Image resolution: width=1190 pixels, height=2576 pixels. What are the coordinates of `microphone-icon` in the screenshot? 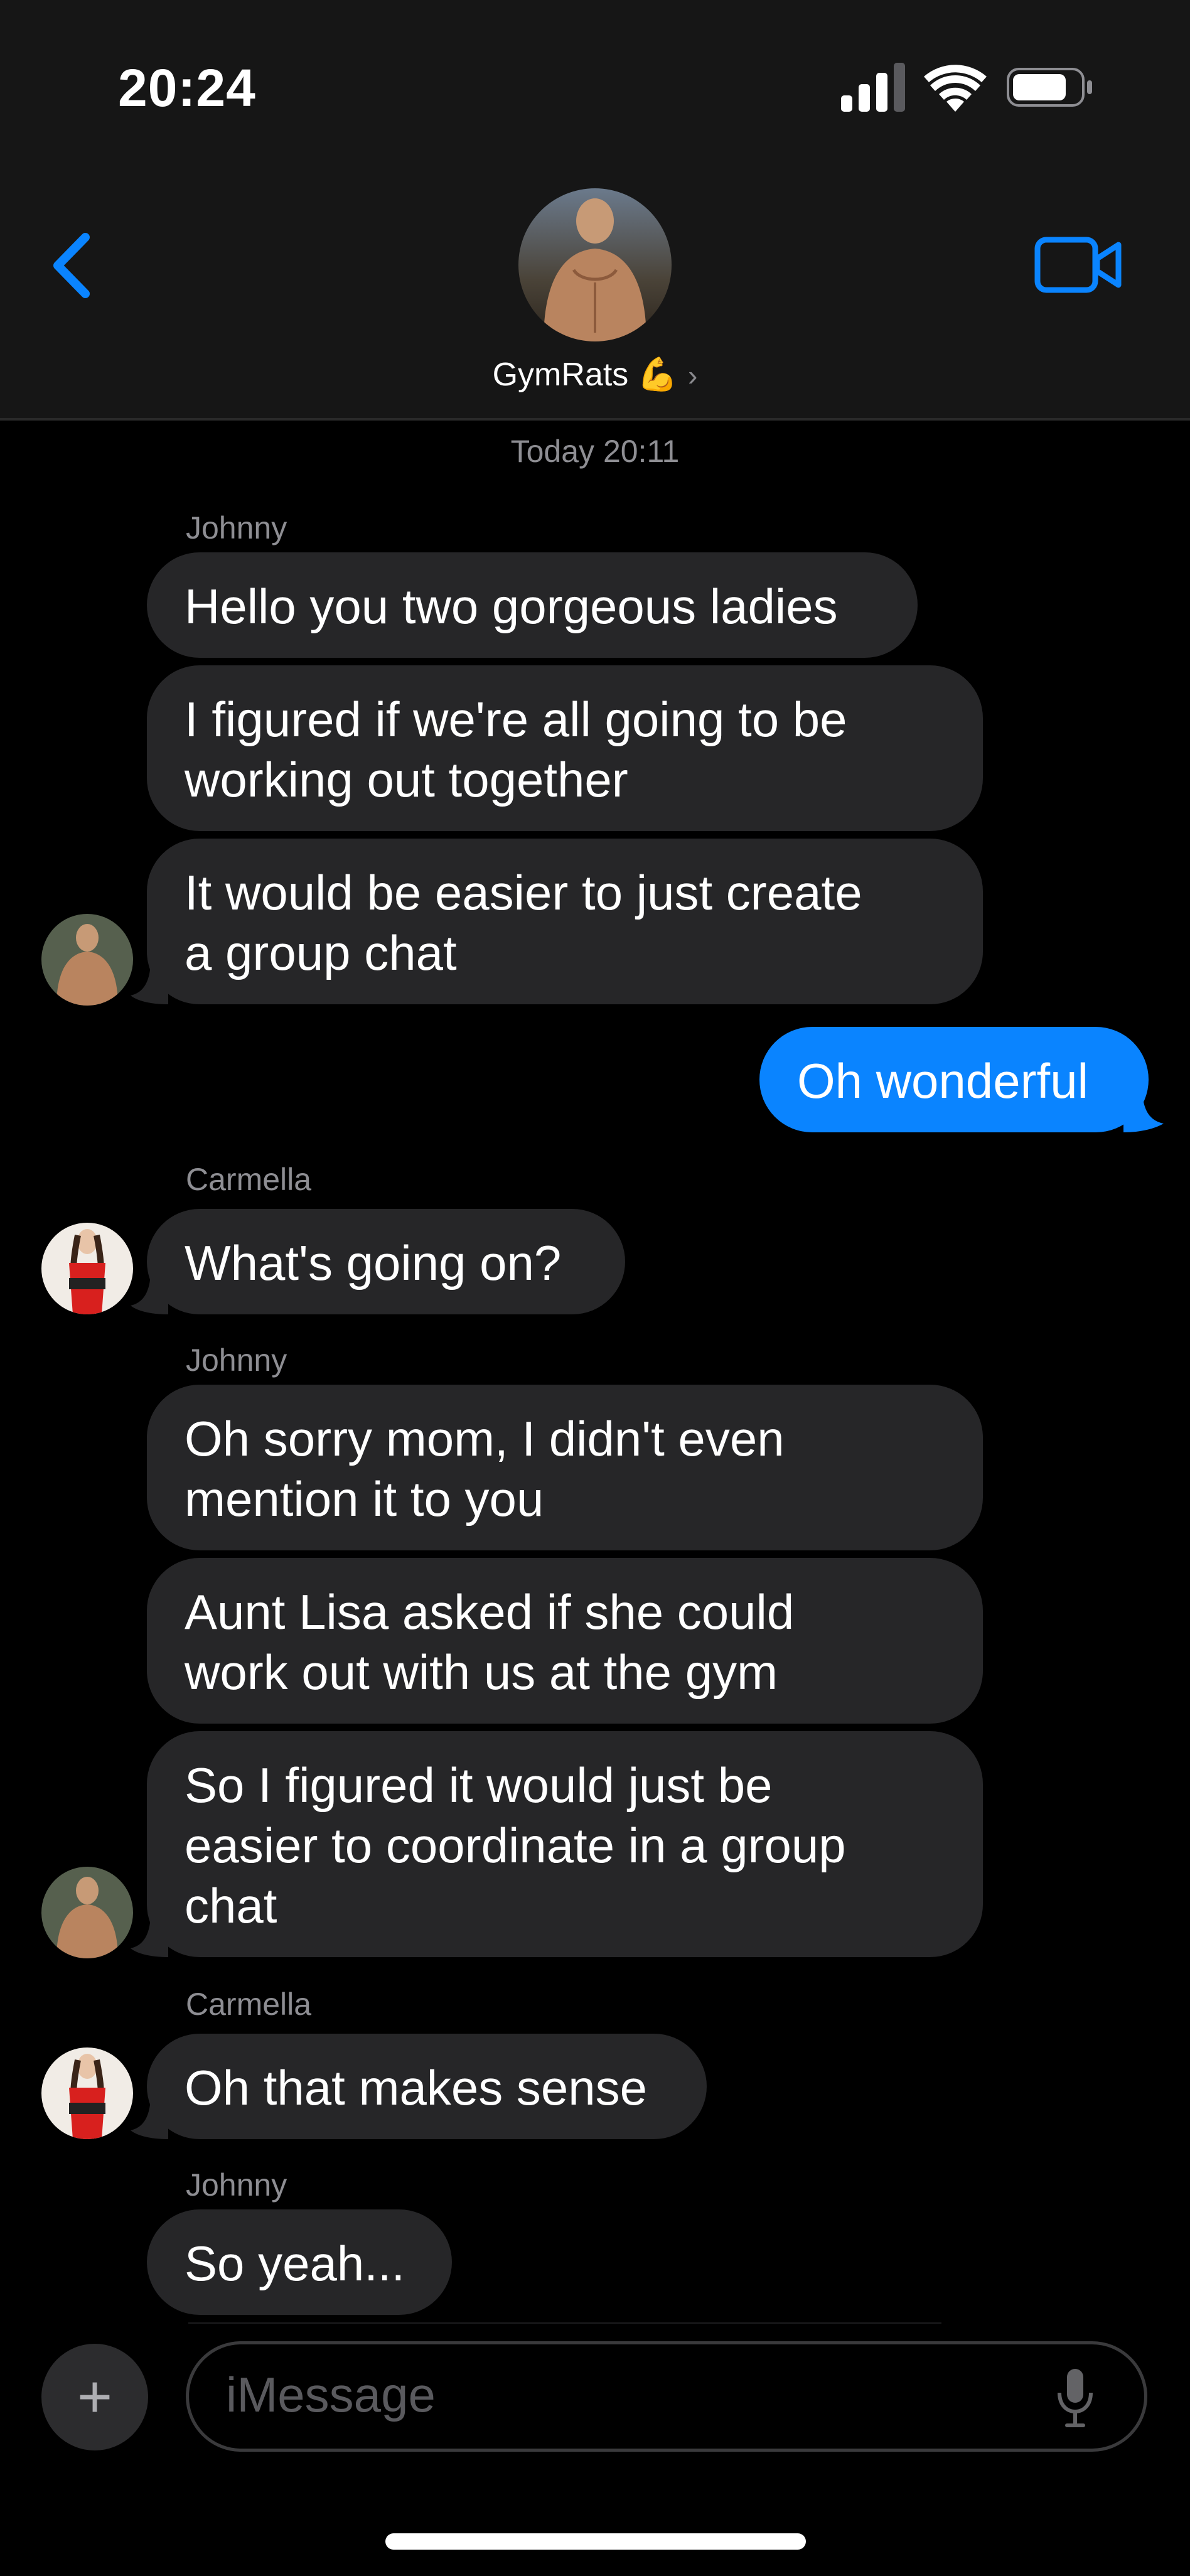 It's located at (1075, 2398).